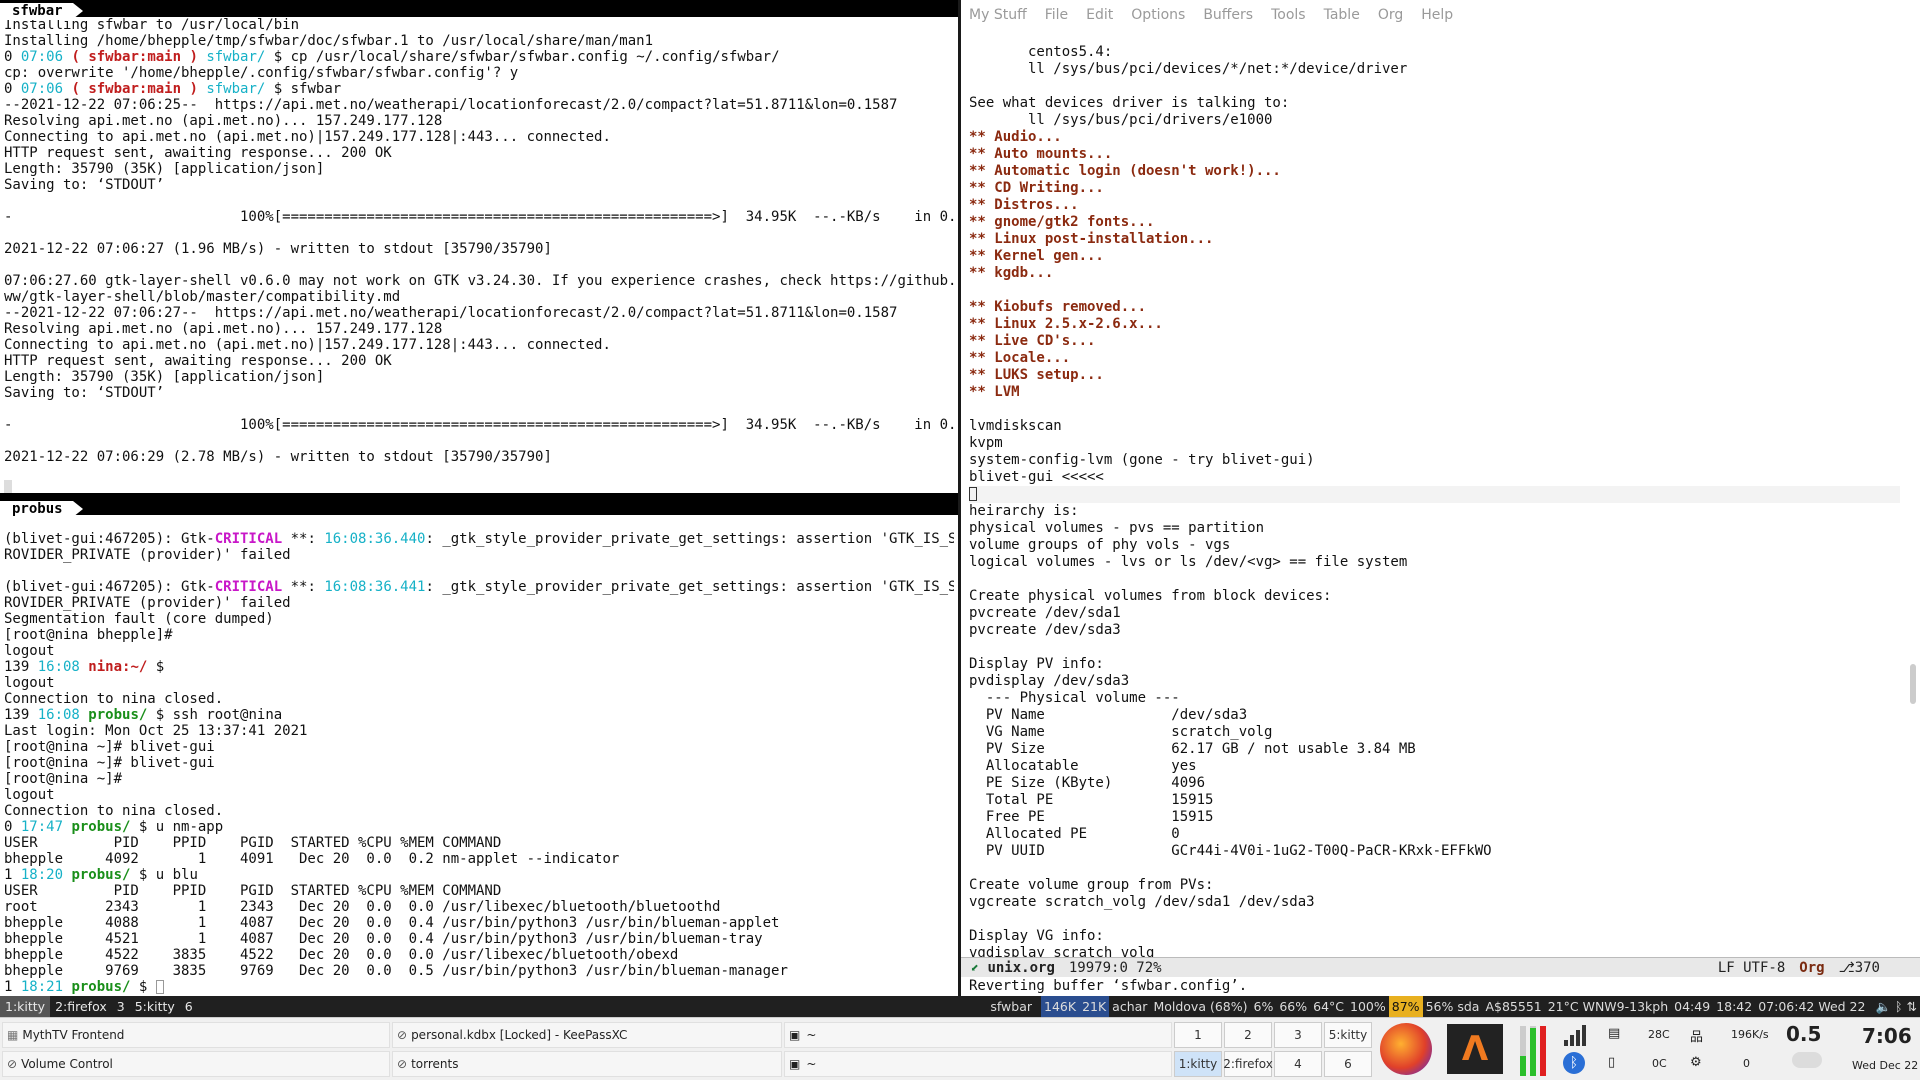 The image size is (1920, 1080). Describe the element at coordinates (1115, 967) in the screenshot. I see `modeline-position: 19979:0 72%` at that location.